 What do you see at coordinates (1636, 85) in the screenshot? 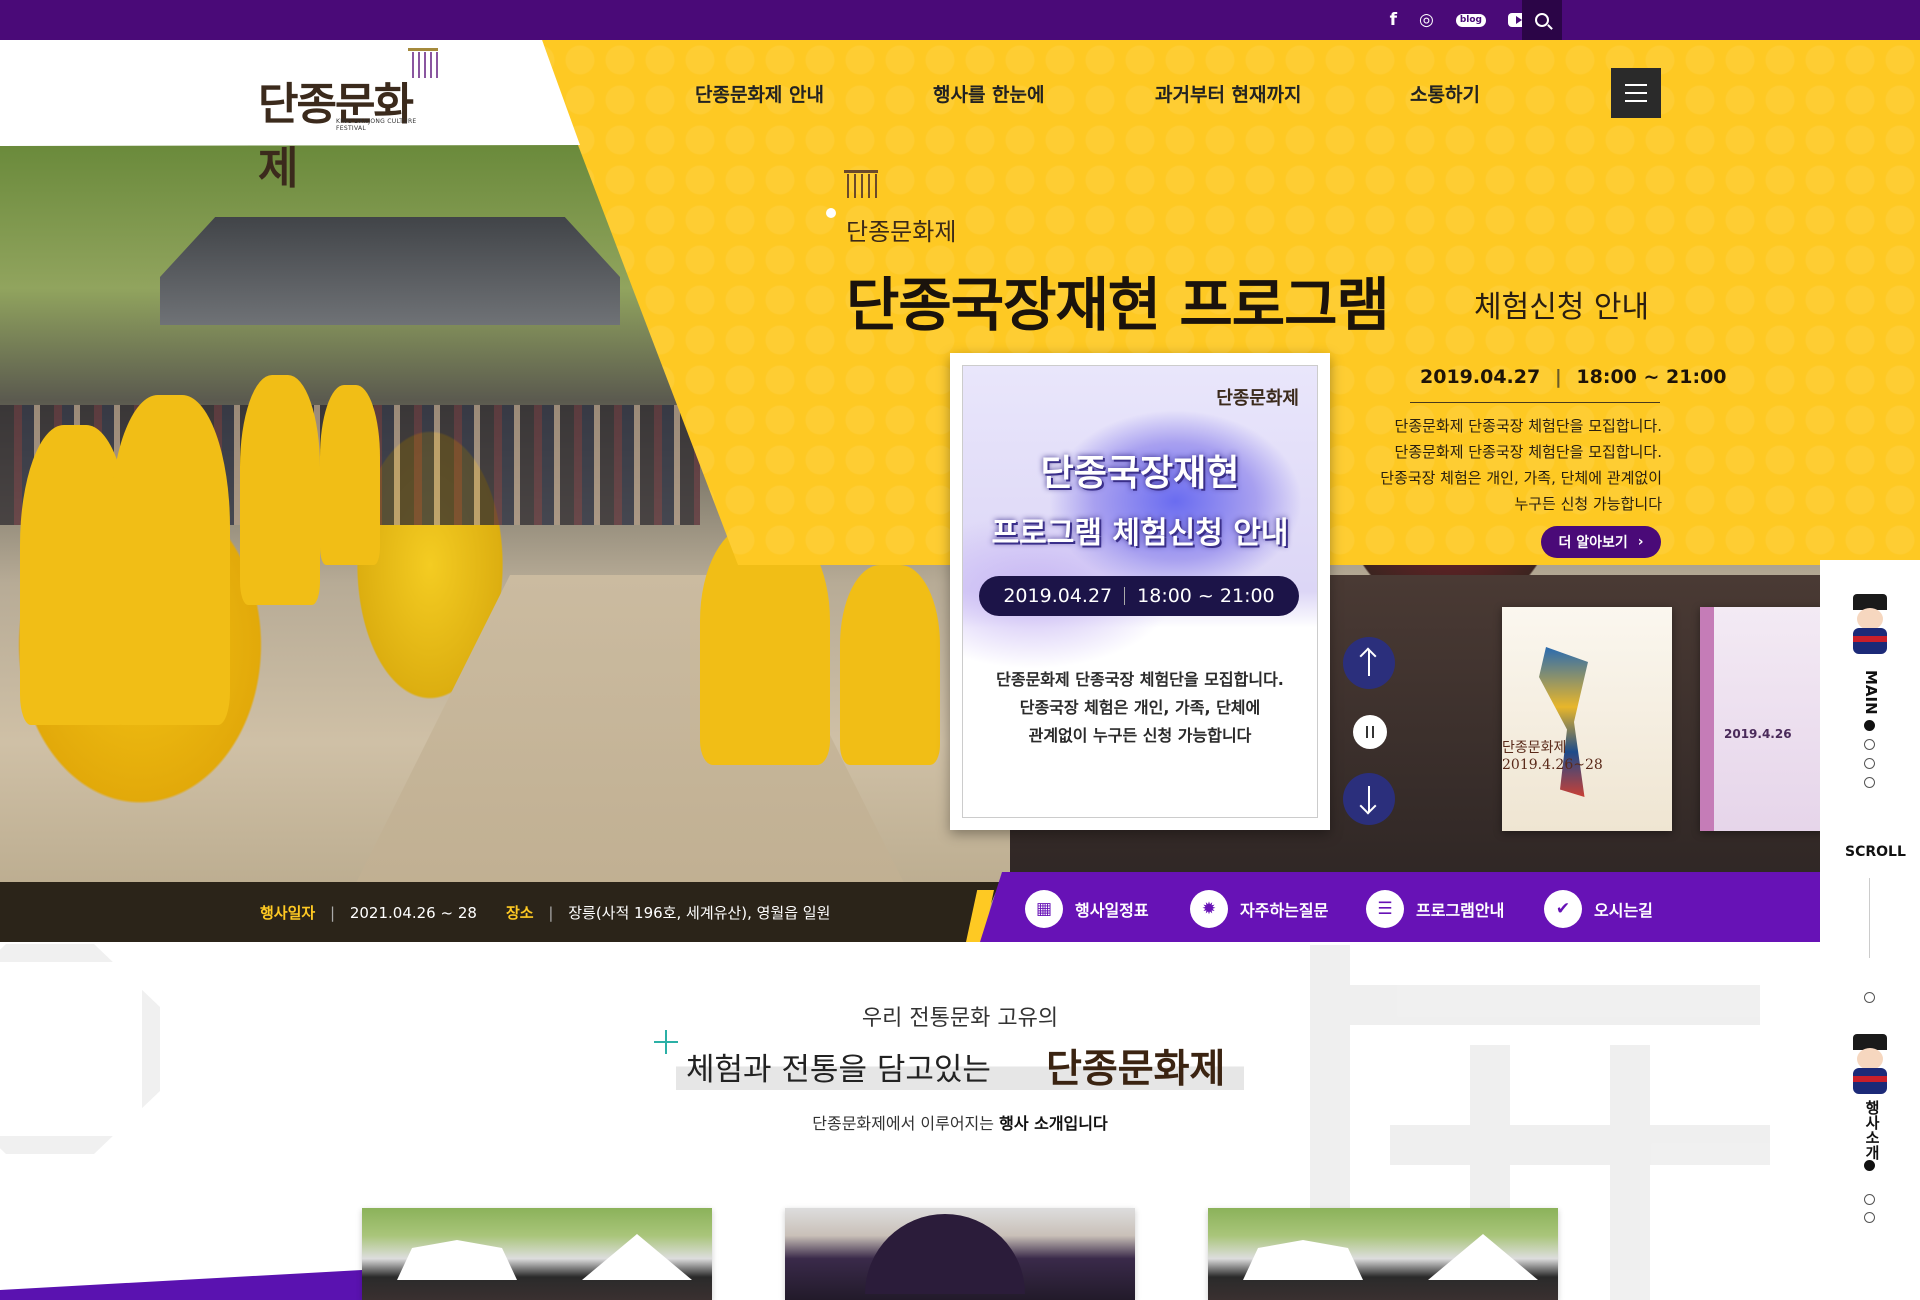
I see `hamburger-icon` at bounding box center [1636, 85].